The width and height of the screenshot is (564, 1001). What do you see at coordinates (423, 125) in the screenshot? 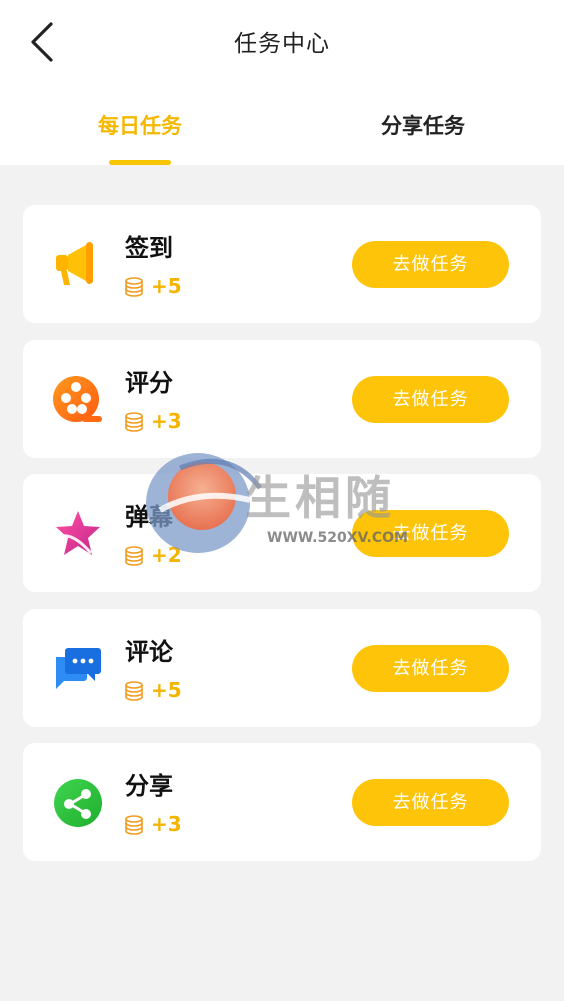
I see `tab-share-tasks: 分享任务` at bounding box center [423, 125].